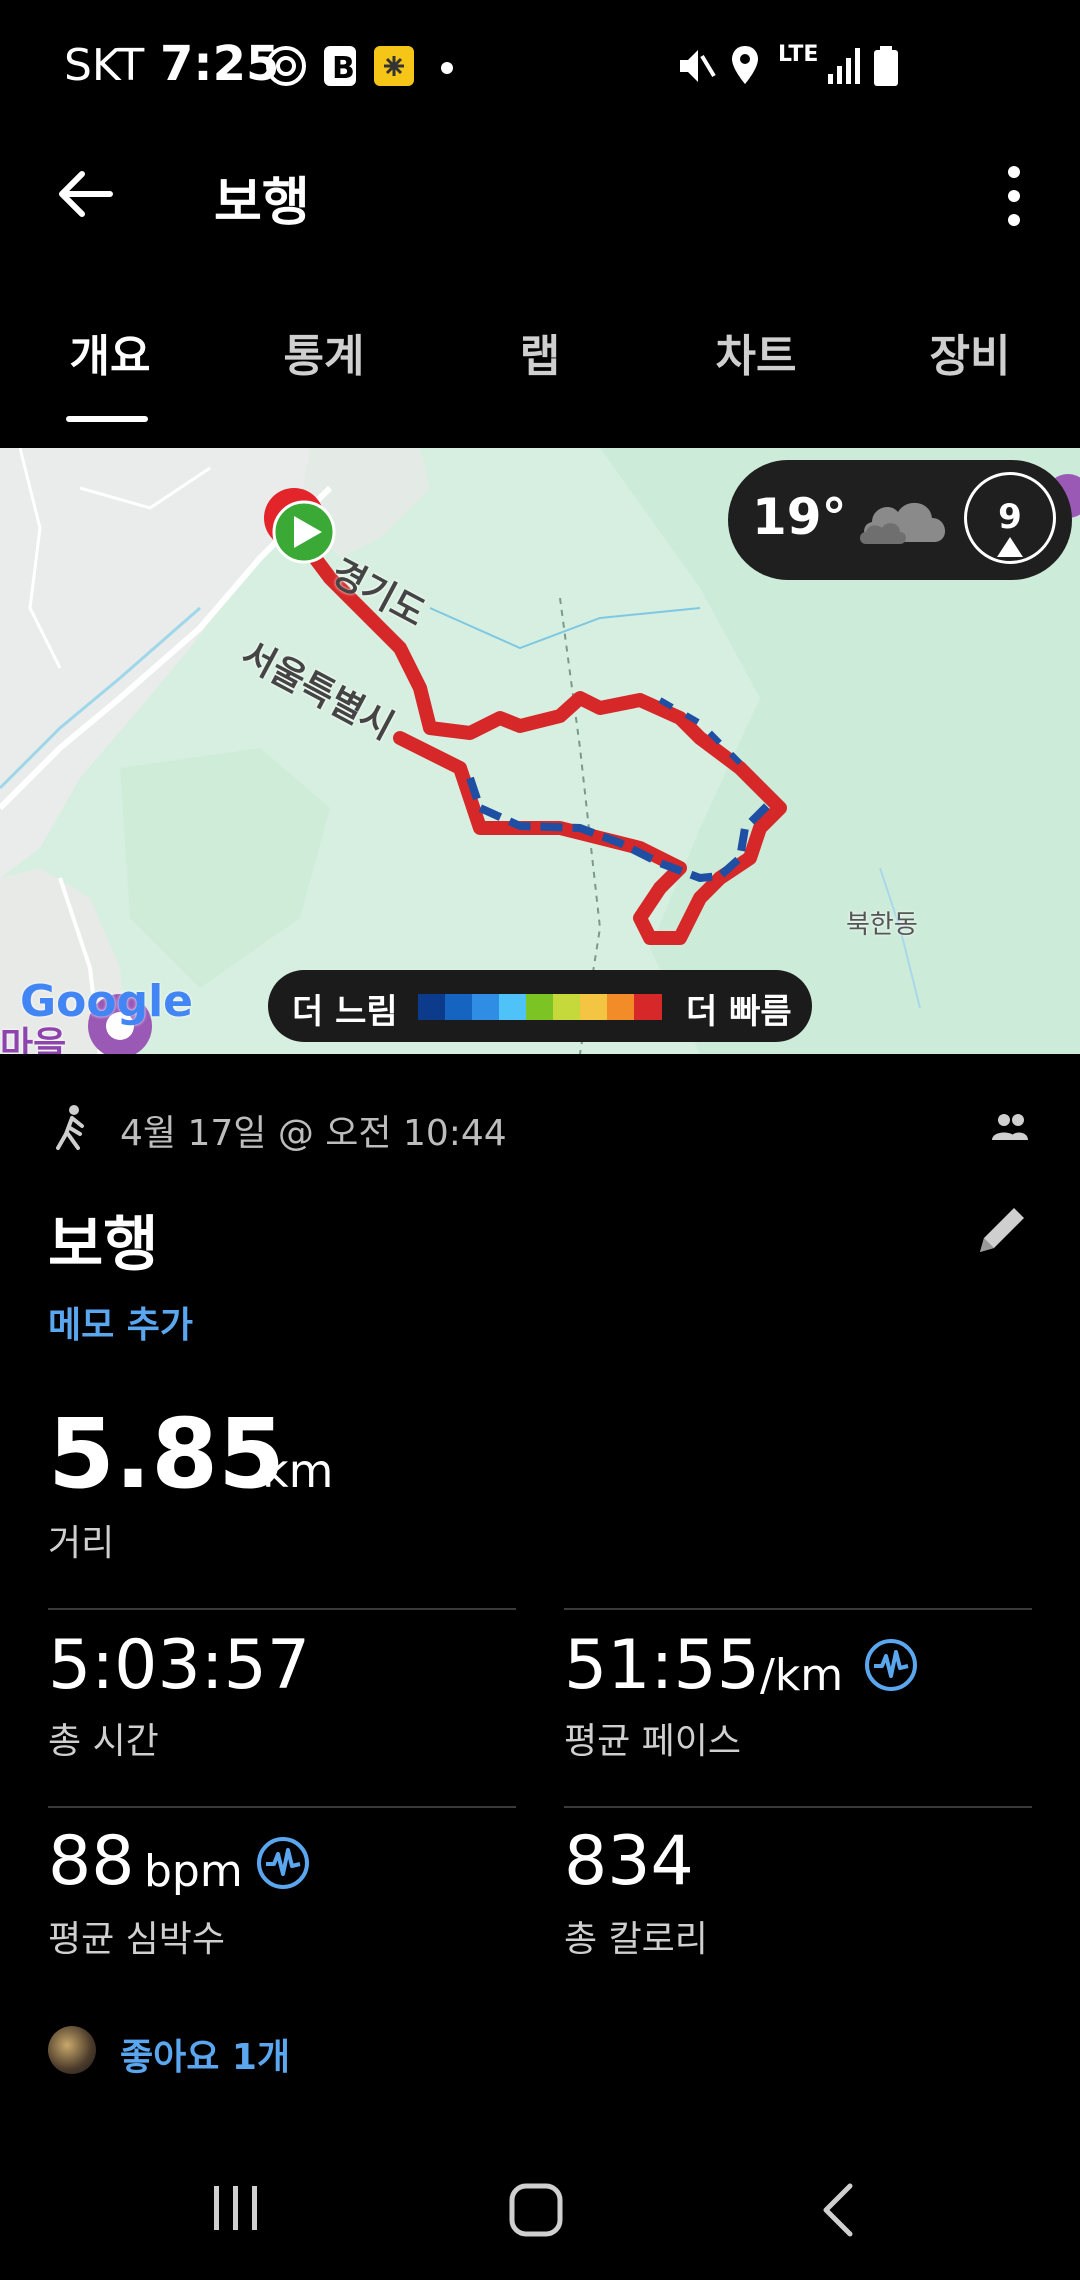  What do you see at coordinates (262, 203) in the screenshot?
I see `page-title: 보행` at bounding box center [262, 203].